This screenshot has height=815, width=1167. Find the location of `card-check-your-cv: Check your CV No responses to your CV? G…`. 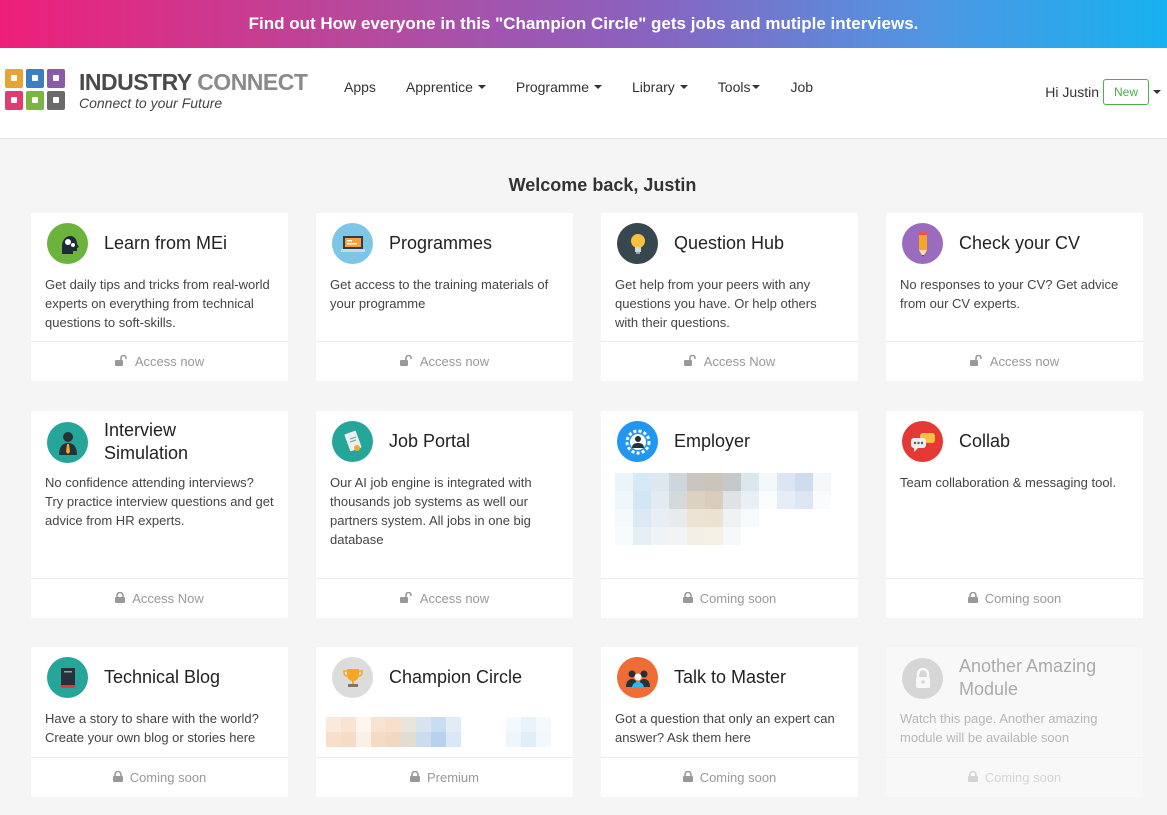

card-check-your-cv: Check your CV No responses to your CV? G… is located at coordinates (1014, 297).